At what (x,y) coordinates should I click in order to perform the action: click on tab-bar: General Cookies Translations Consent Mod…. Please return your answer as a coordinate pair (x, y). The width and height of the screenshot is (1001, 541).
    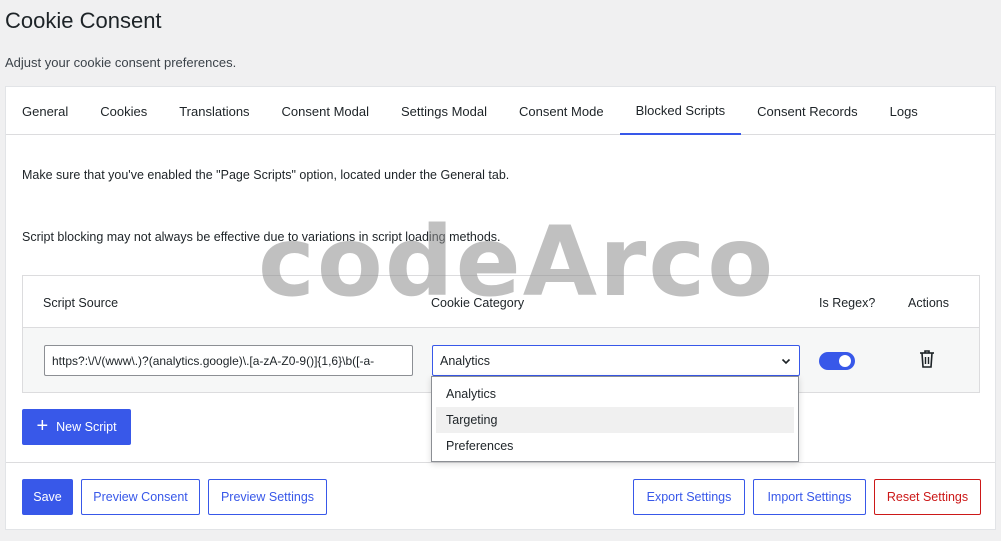
    Looking at the image, I should click on (500, 111).